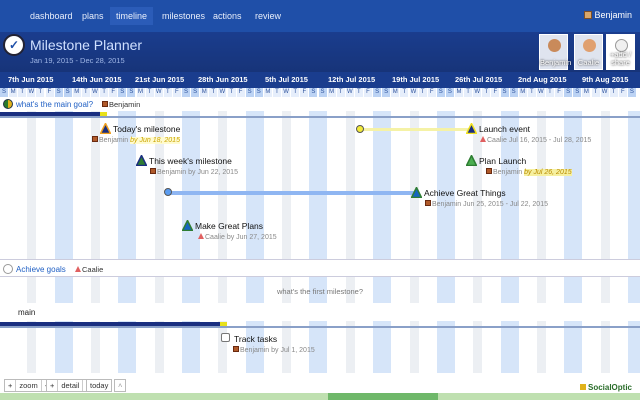 The height and width of the screenshot is (400, 640). Describe the element at coordinates (352, 79) in the screenshot. I see `week-label: 12th Jul 2015` at that location.